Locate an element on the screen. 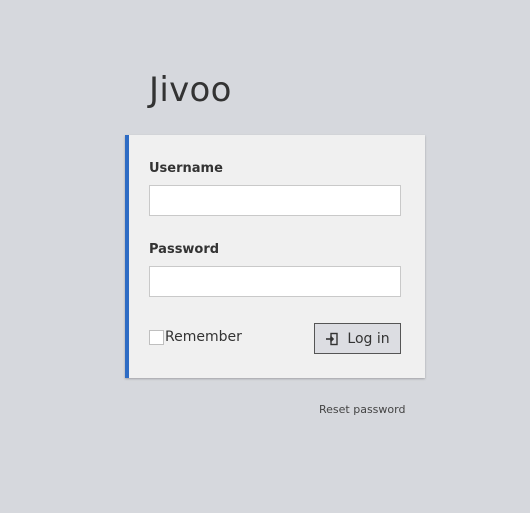 Image resolution: width=530 pixels, height=513 pixels. login-button: Log in is located at coordinates (357, 338).